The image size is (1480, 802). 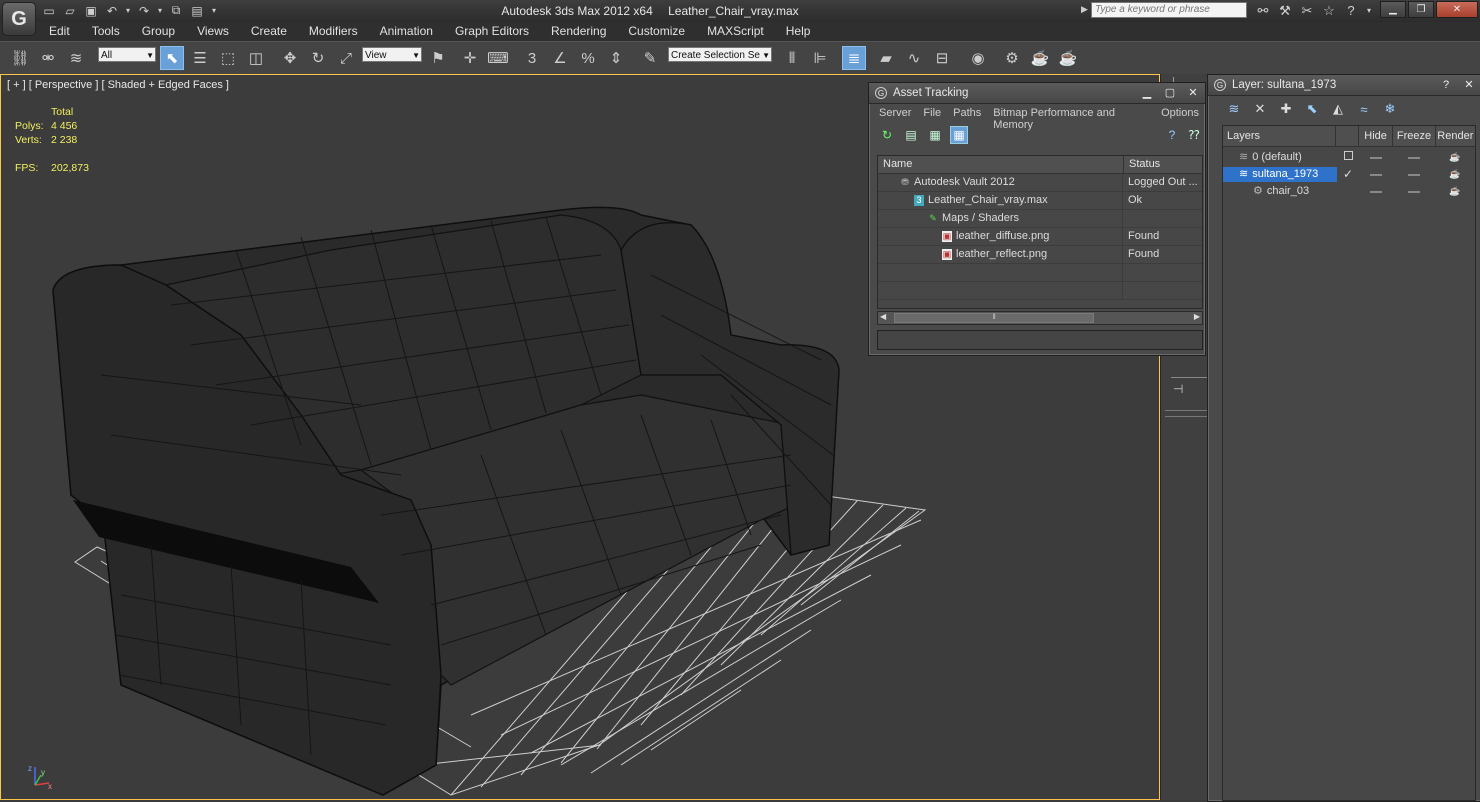 What do you see at coordinates (1084, 9) in the screenshot?
I see `search-expand-icon: ▶` at bounding box center [1084, 9].